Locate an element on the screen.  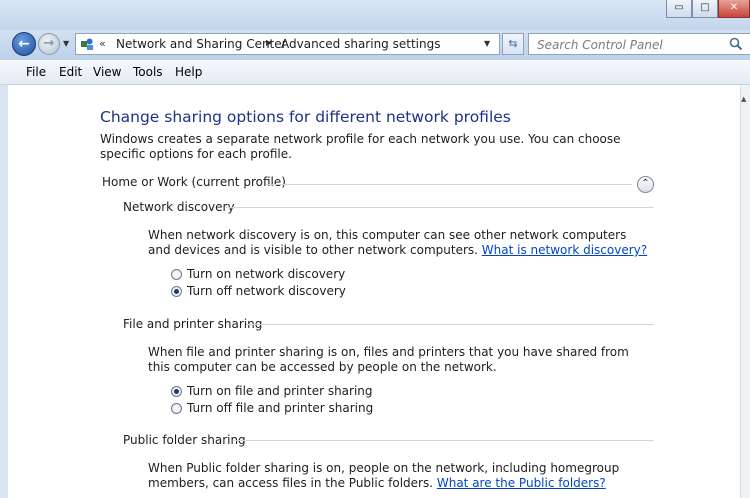
breadcrumb-network-and-sharing-center: Network and Sharing Center is located at coordinates (201, 44).